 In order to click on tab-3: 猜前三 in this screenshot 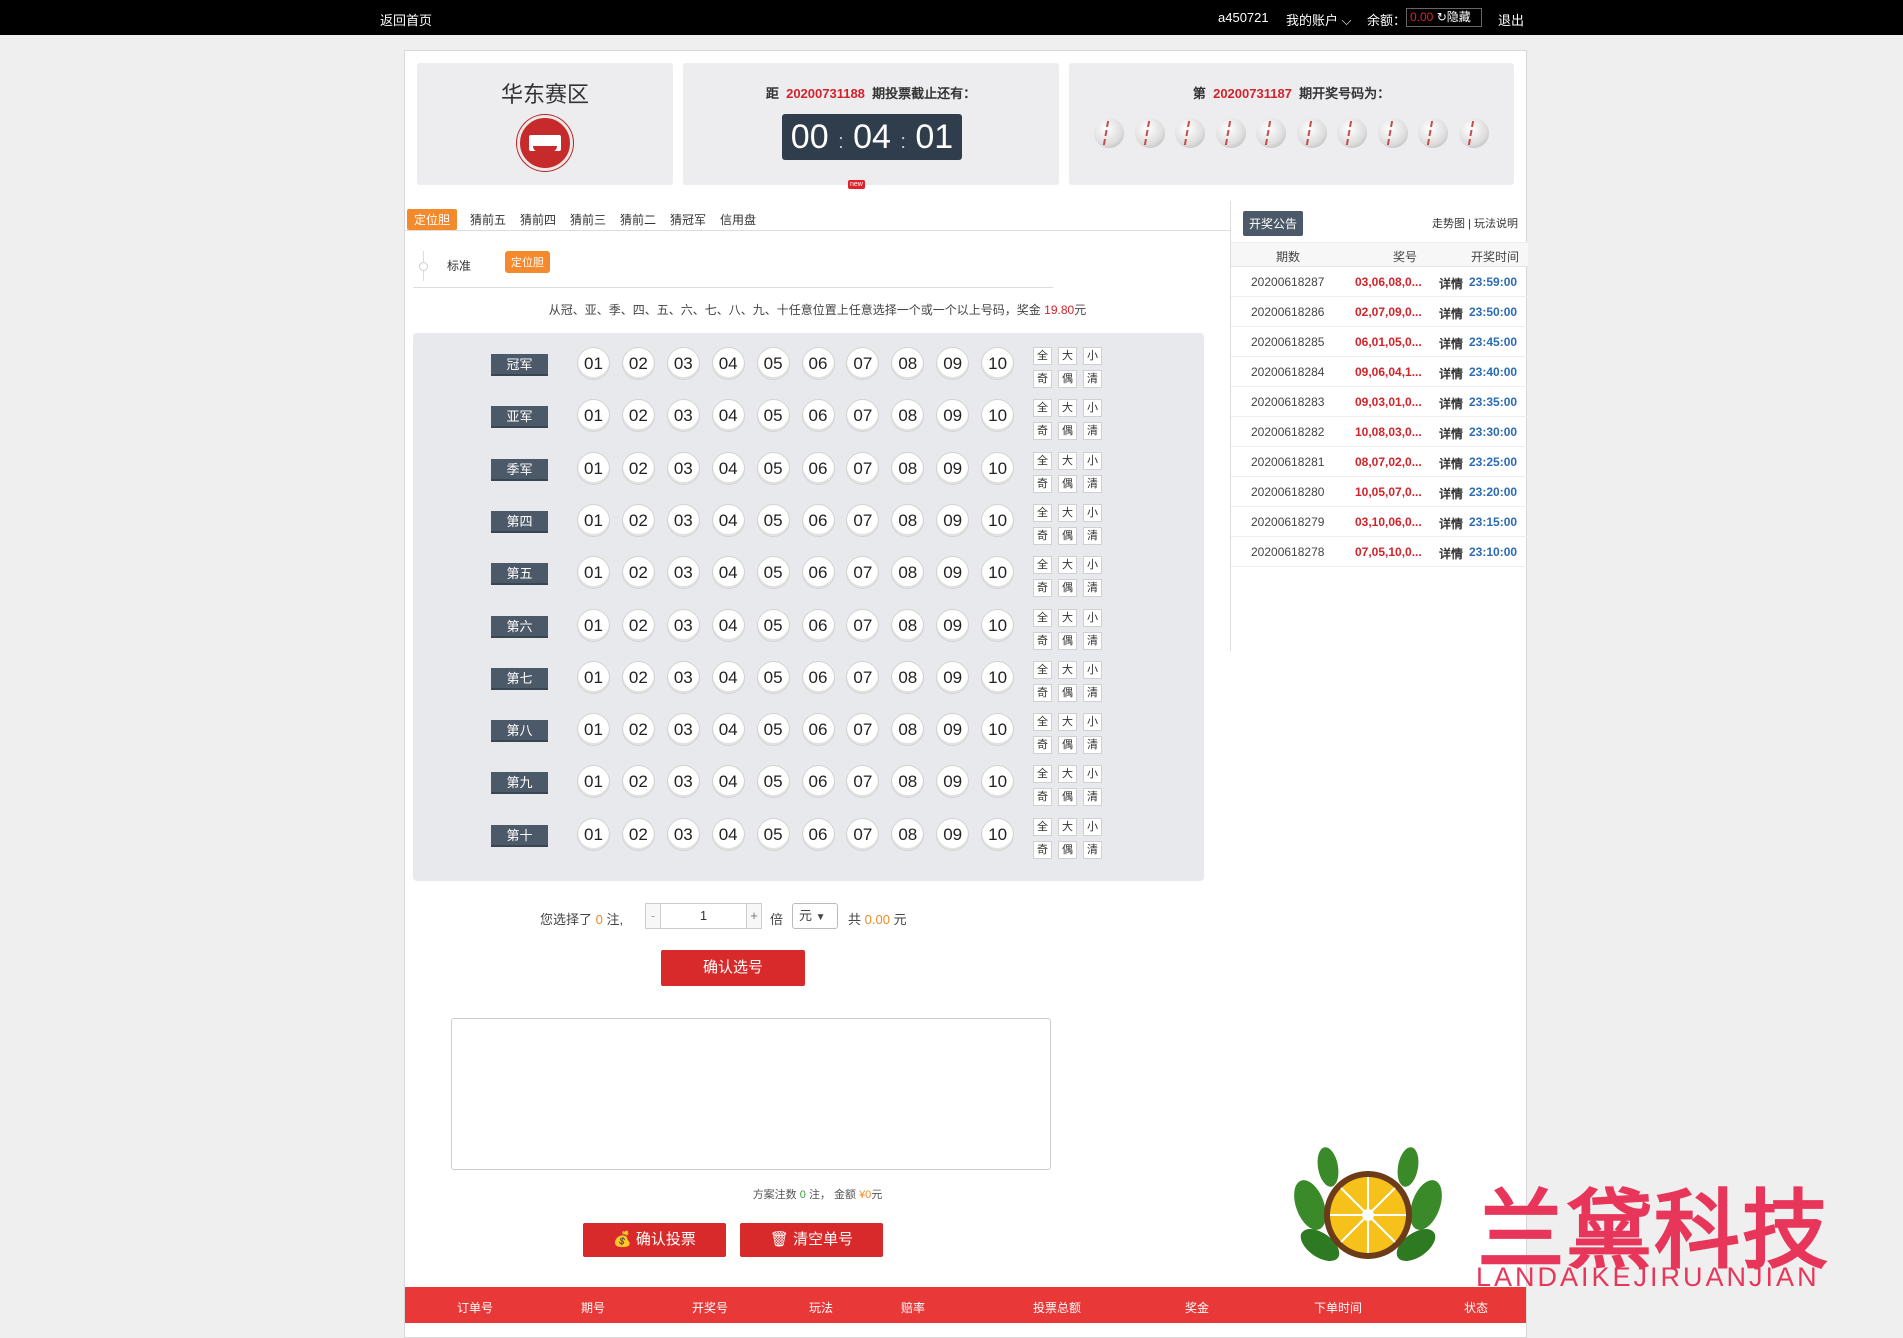, I will do `click(588, 219)`.